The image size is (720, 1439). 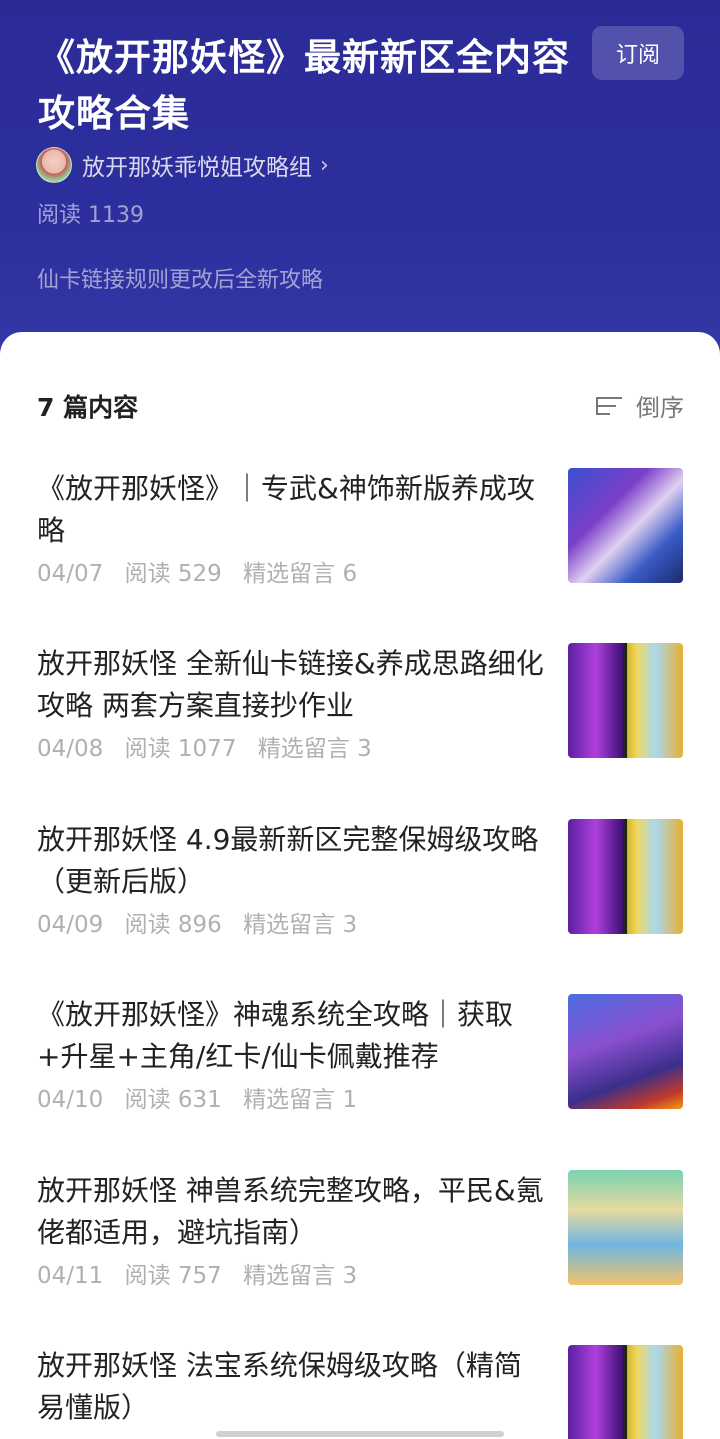 What do you see at coordinates (290, 1211) in the screenshot?
I see `item-title: 放开那妖怪 神兽系统完整攻略，平民&氪佬都适用，避坑指南）` at bounding box center [290, 1211].